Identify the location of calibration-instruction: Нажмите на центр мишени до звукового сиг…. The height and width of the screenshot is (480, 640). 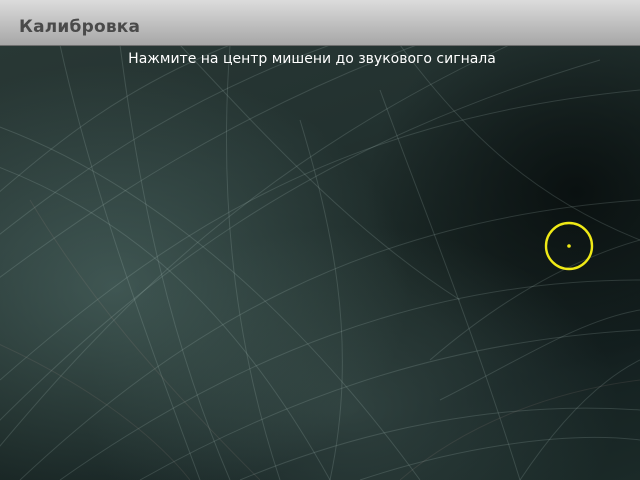
(312, 59).